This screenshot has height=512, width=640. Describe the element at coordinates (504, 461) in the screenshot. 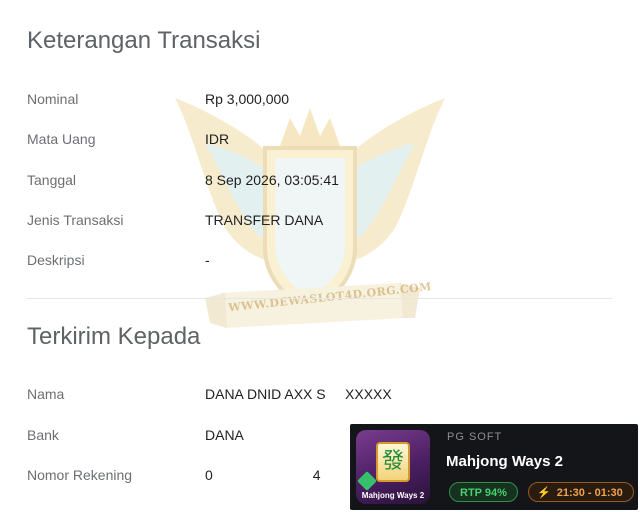

I see `game-title: Mahjong Ways 2` at that location.